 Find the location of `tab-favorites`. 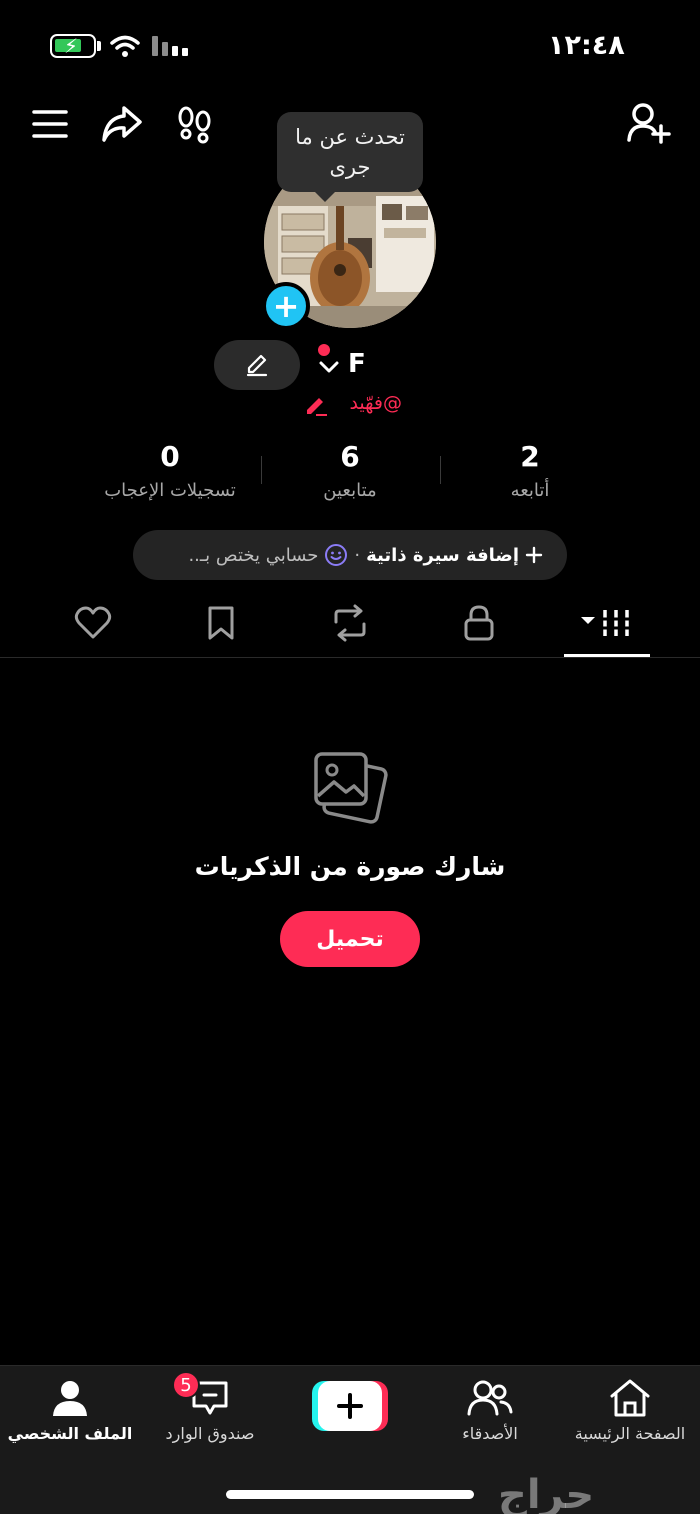

tab-favorites is located at coordinates (221, 623).